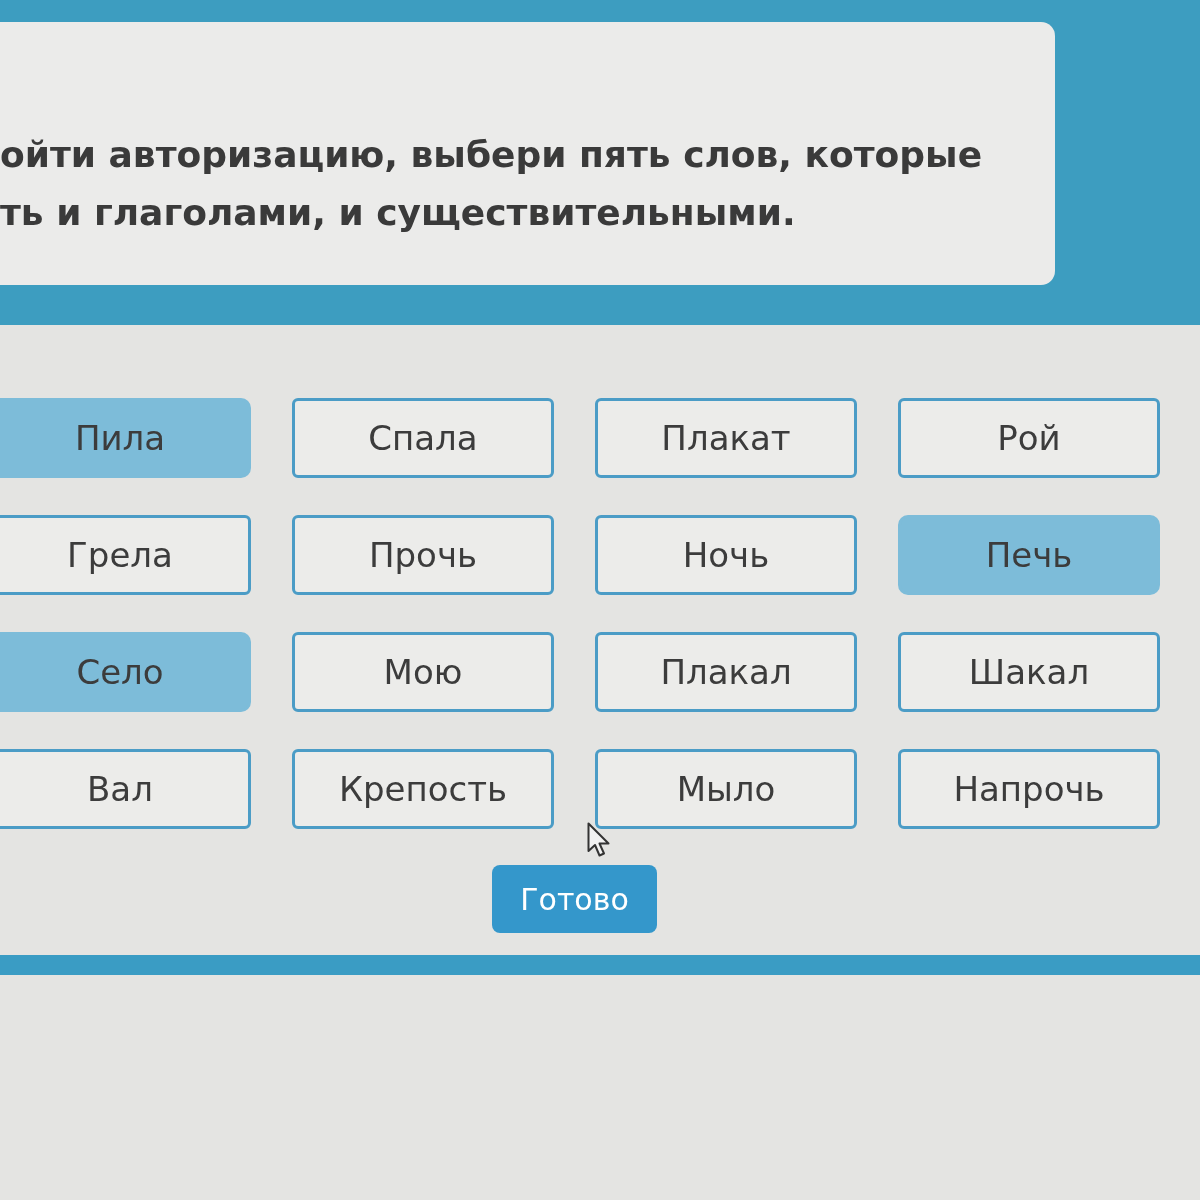 This screenshot has height=1200, width=1200. I want to click on word-tile: Грела, so click(125, 555).